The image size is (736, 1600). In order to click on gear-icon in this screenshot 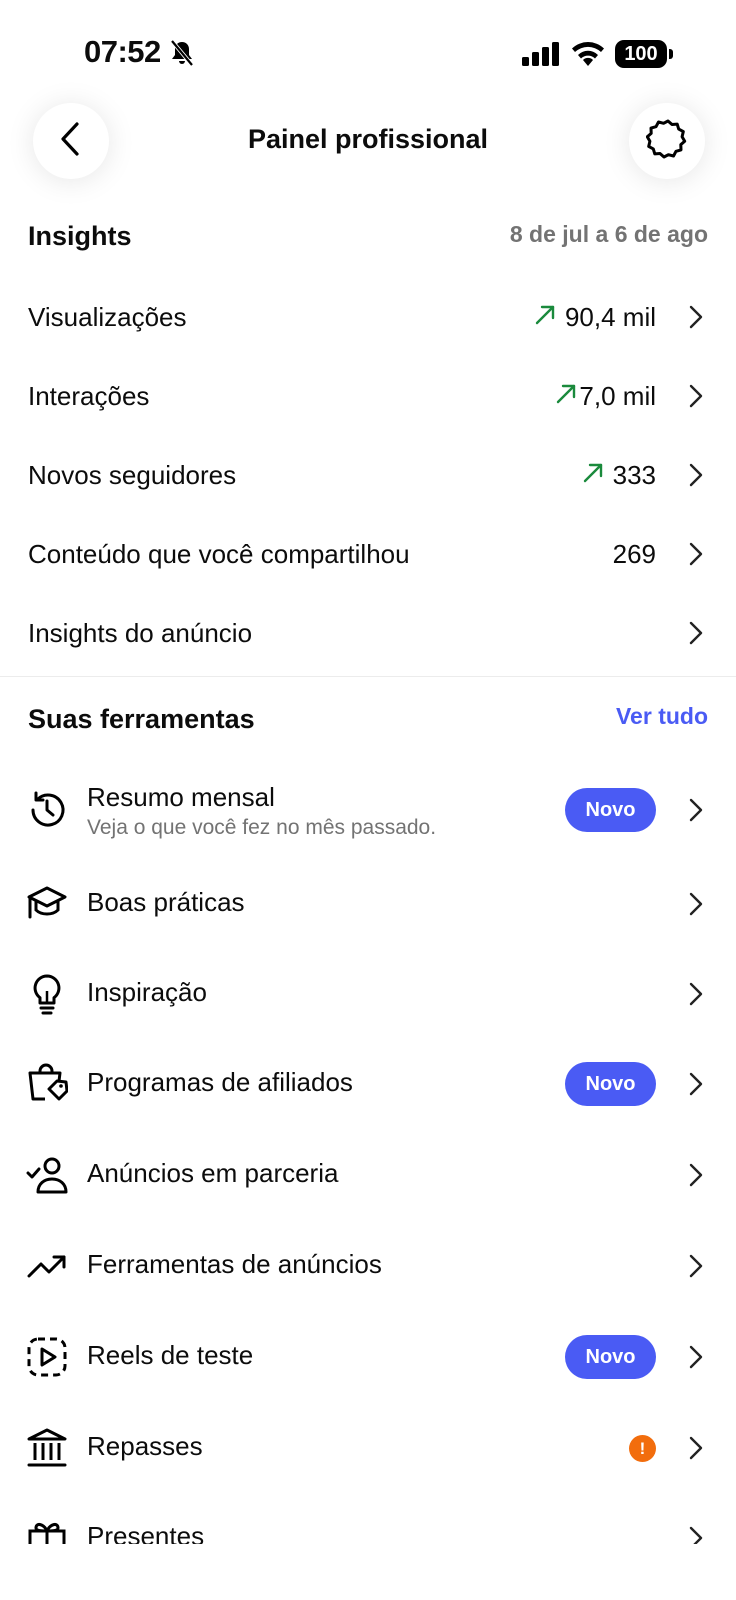, I will do `click(666, 141)`.